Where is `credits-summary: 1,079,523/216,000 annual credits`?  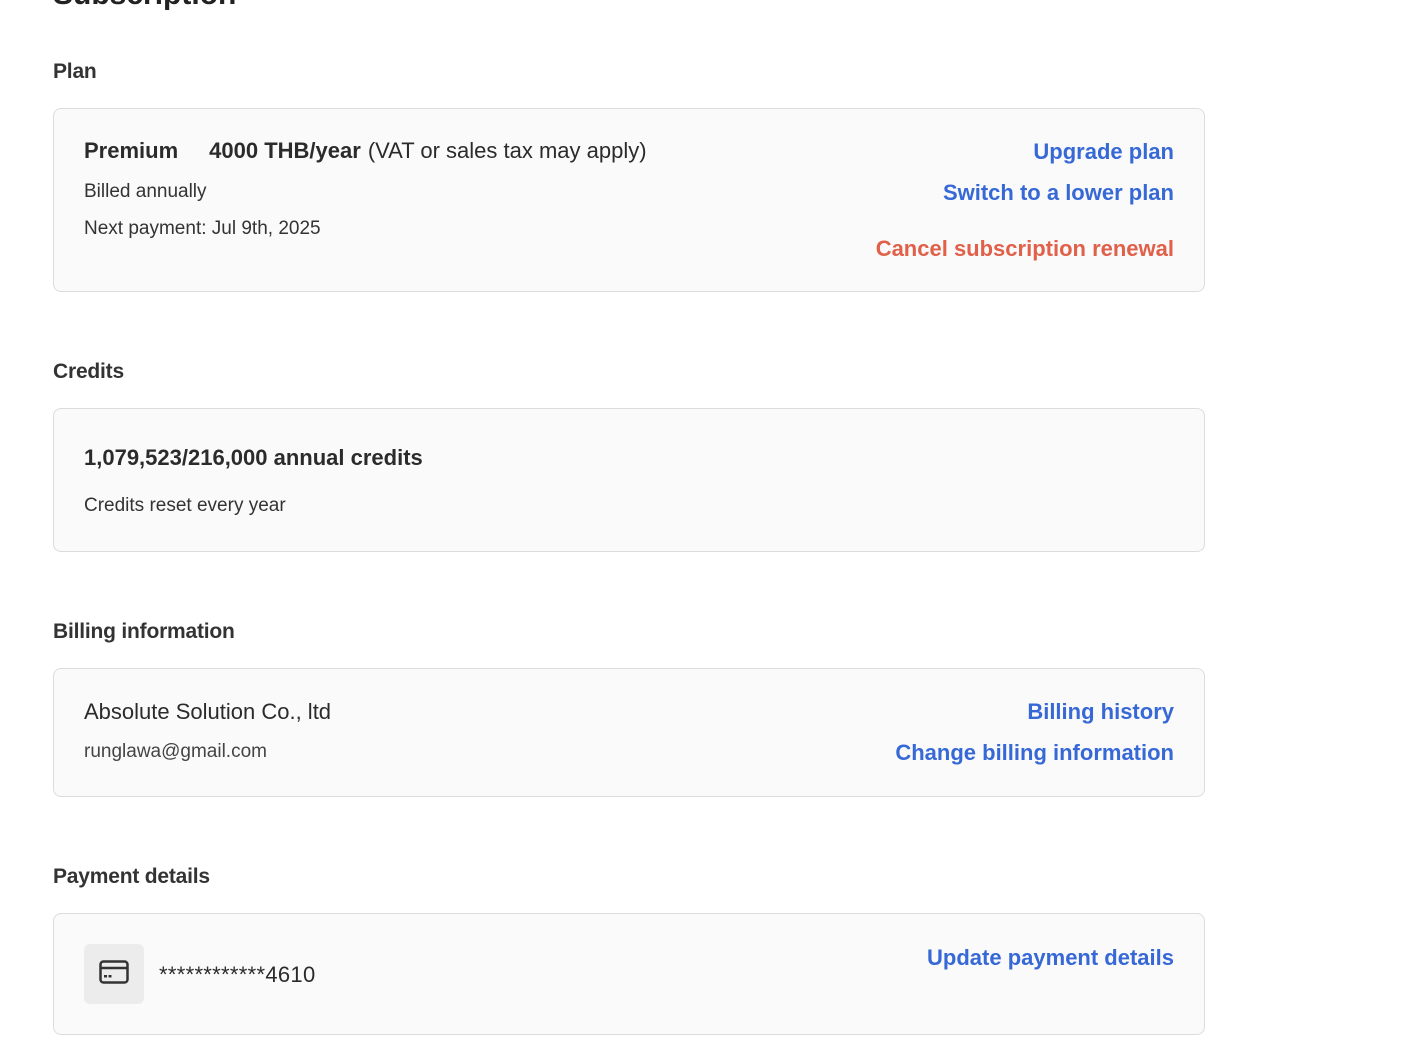
credits-summary: 1,079,523/216,000 annual credits is located at coordinates (253, 457).